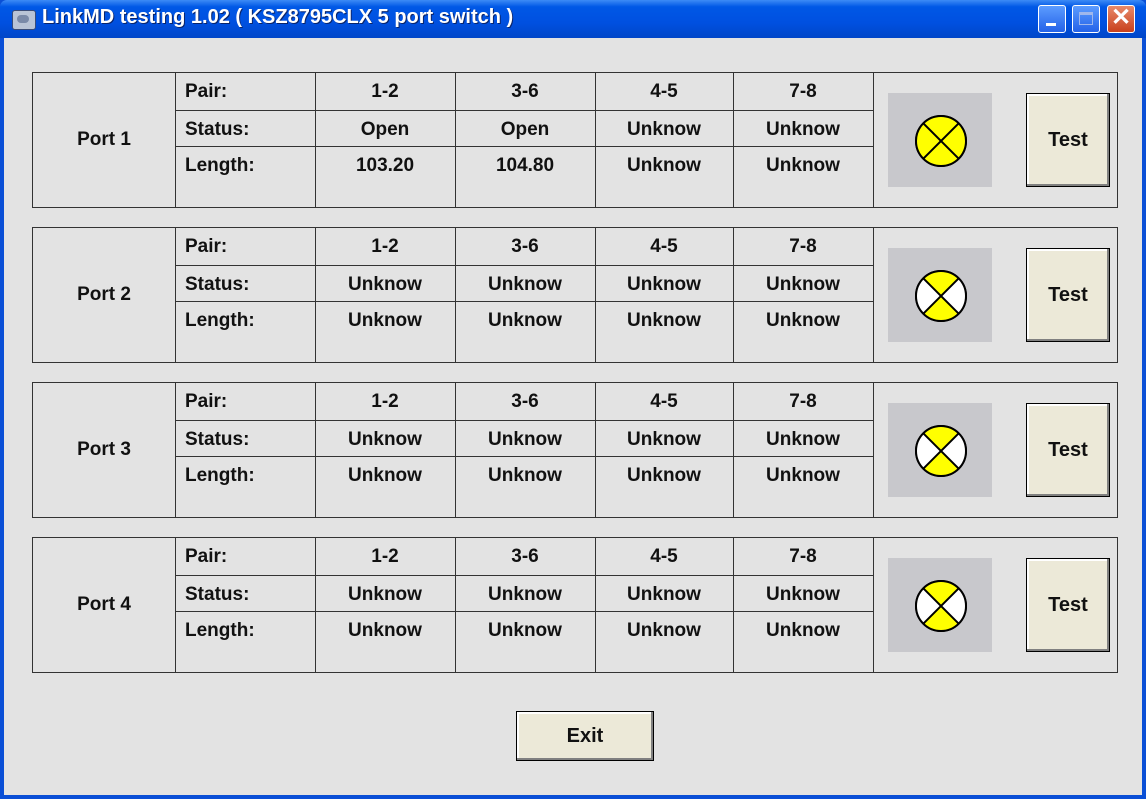 This screenshot has width=1146, height=799. I want to click on port-label: Port 2, so click(104, 295).